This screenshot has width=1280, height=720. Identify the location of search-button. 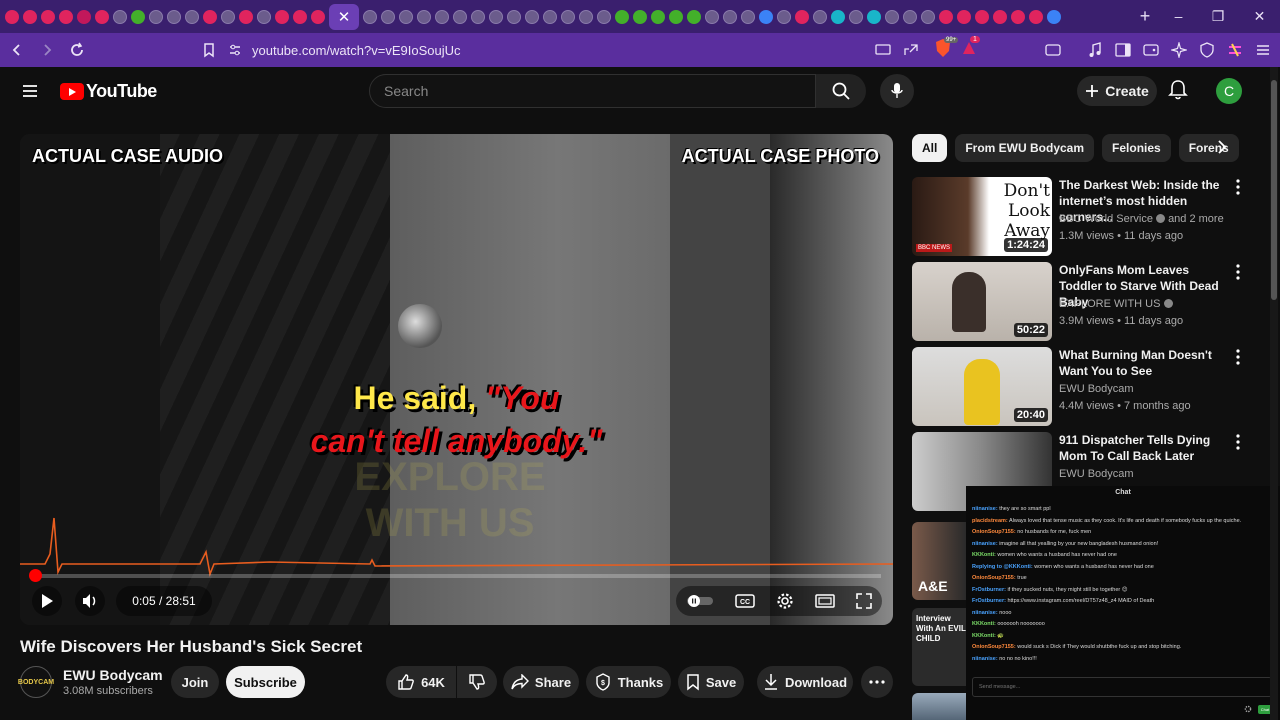
(841, 91).